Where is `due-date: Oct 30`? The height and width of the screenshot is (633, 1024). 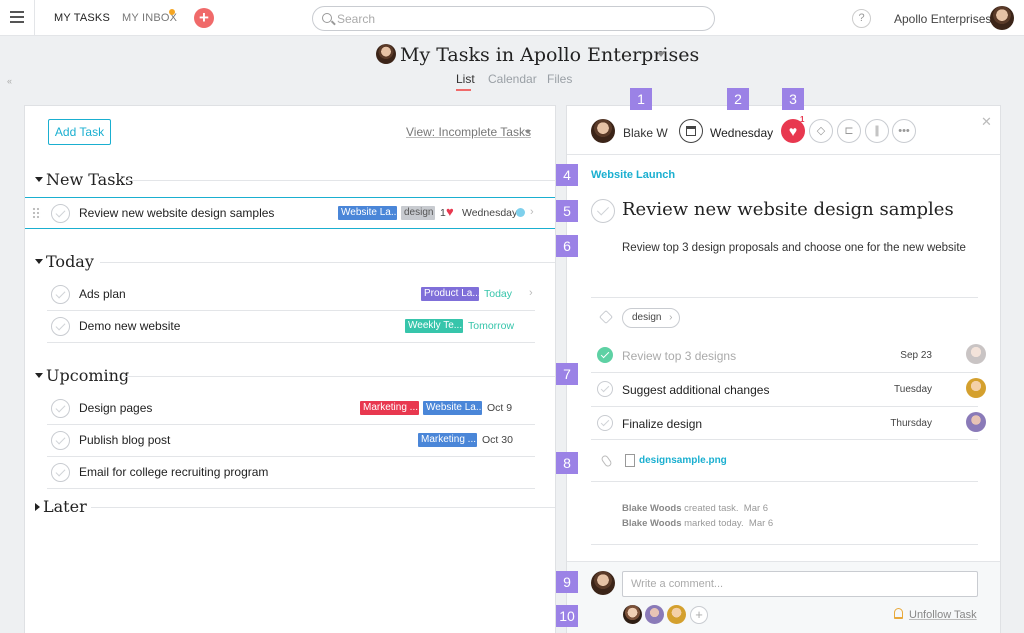 due-date: Oct 30 is located at coordinates (497, 440).